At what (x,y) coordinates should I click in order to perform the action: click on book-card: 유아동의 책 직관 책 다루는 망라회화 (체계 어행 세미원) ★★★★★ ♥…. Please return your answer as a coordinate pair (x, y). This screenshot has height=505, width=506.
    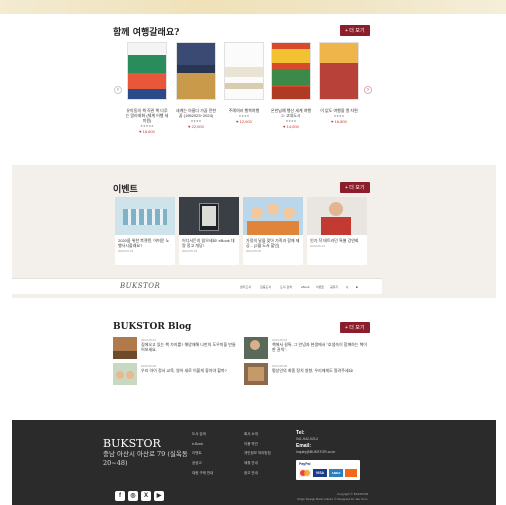
    Looking at the image, I should click on (147, 88).